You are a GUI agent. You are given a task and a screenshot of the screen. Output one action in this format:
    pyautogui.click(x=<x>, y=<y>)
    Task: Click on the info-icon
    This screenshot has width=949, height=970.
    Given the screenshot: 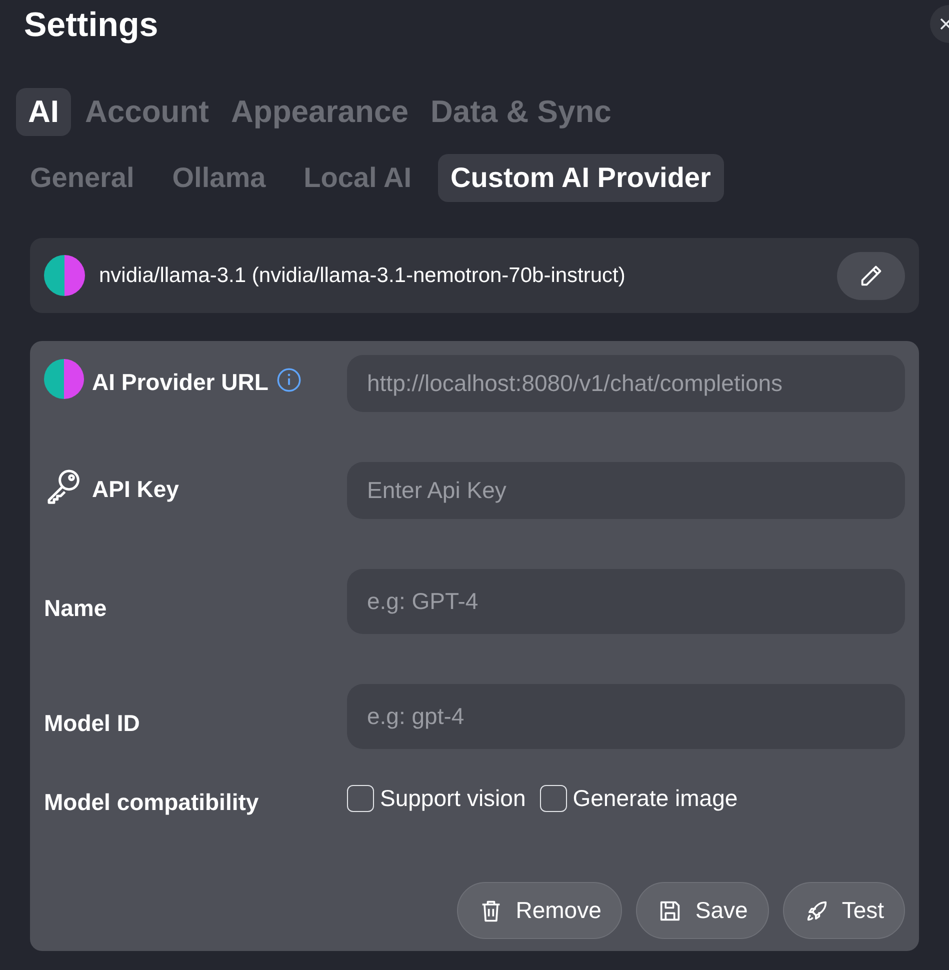 What is the action you would take?
    pyautogui.click(x=289, y=380)
    